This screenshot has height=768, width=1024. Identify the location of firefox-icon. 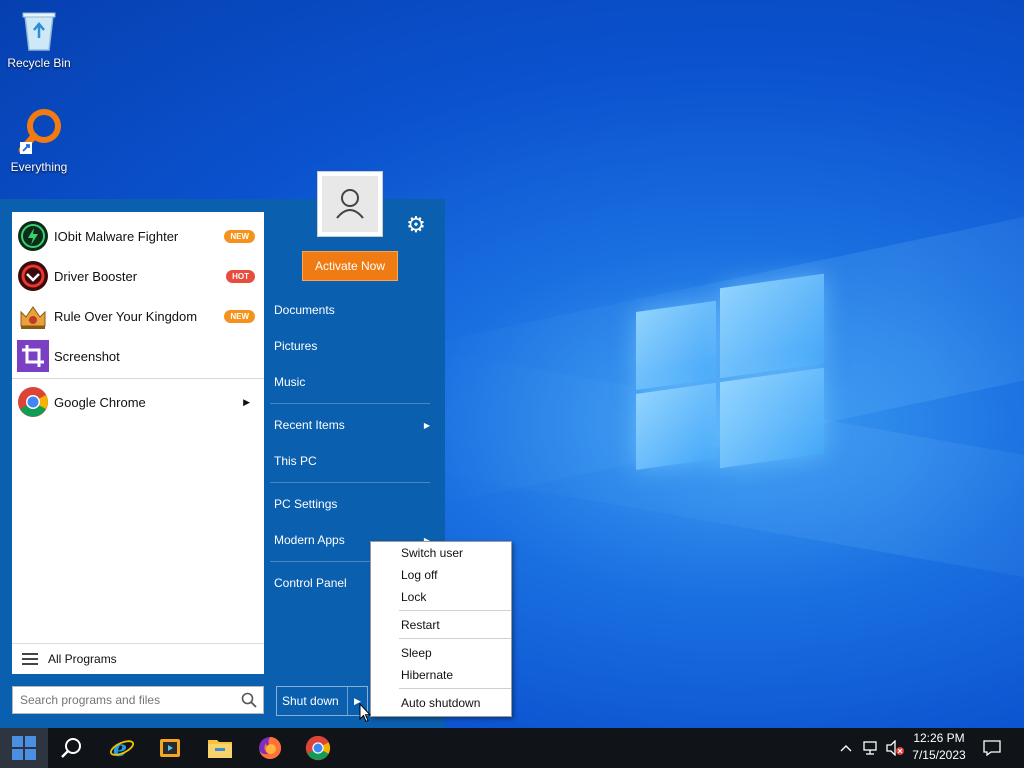
(270, 747).